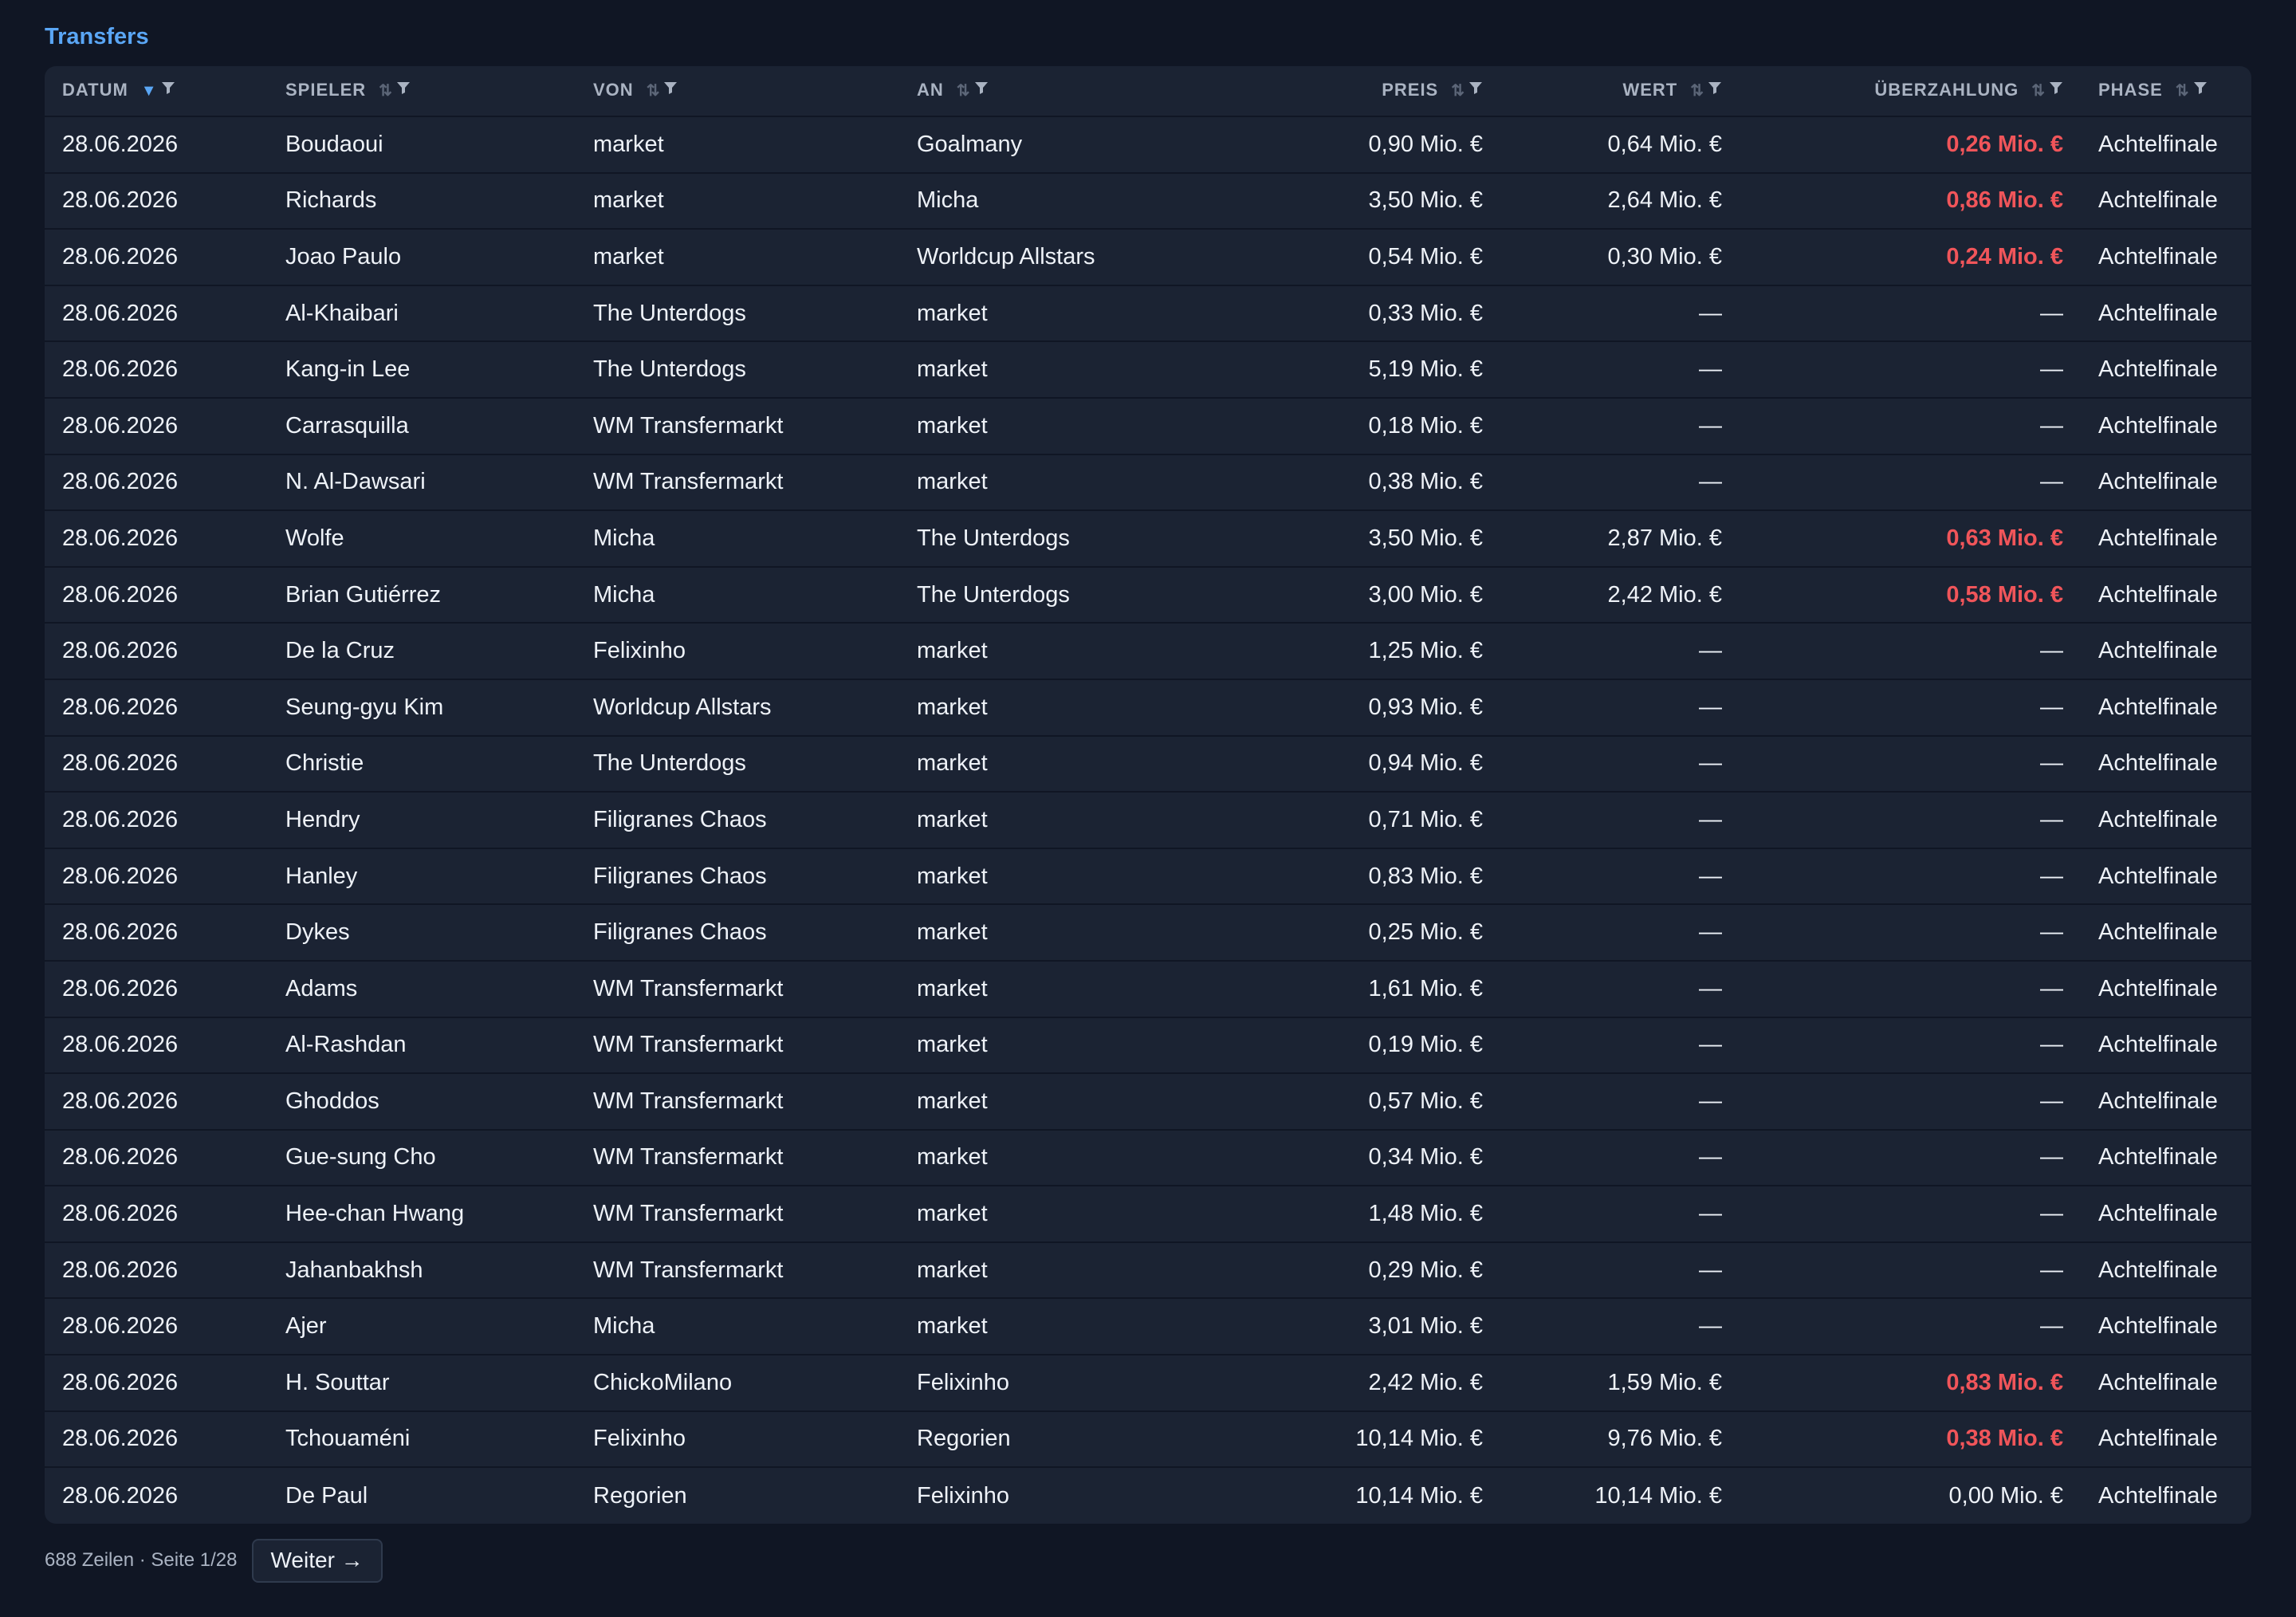  Describe the element at coordinates (1066, 92) in the screenshot. I see `column-header-an: AN ⇅` at that location.